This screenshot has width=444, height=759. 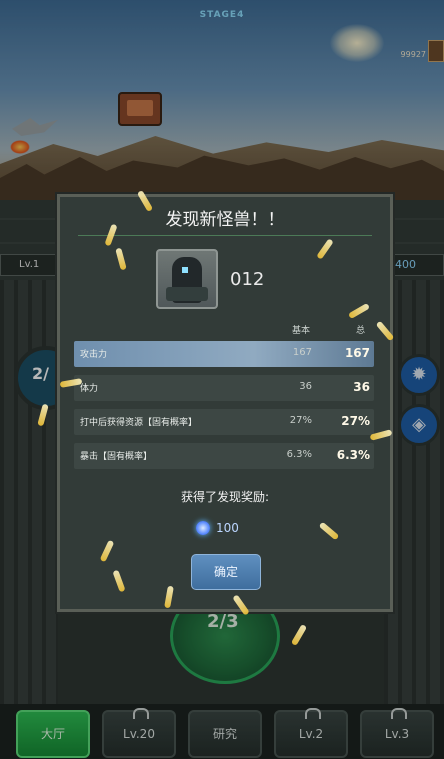 I want to click on stat-base: 6.3%, so click(x=299, y=454).